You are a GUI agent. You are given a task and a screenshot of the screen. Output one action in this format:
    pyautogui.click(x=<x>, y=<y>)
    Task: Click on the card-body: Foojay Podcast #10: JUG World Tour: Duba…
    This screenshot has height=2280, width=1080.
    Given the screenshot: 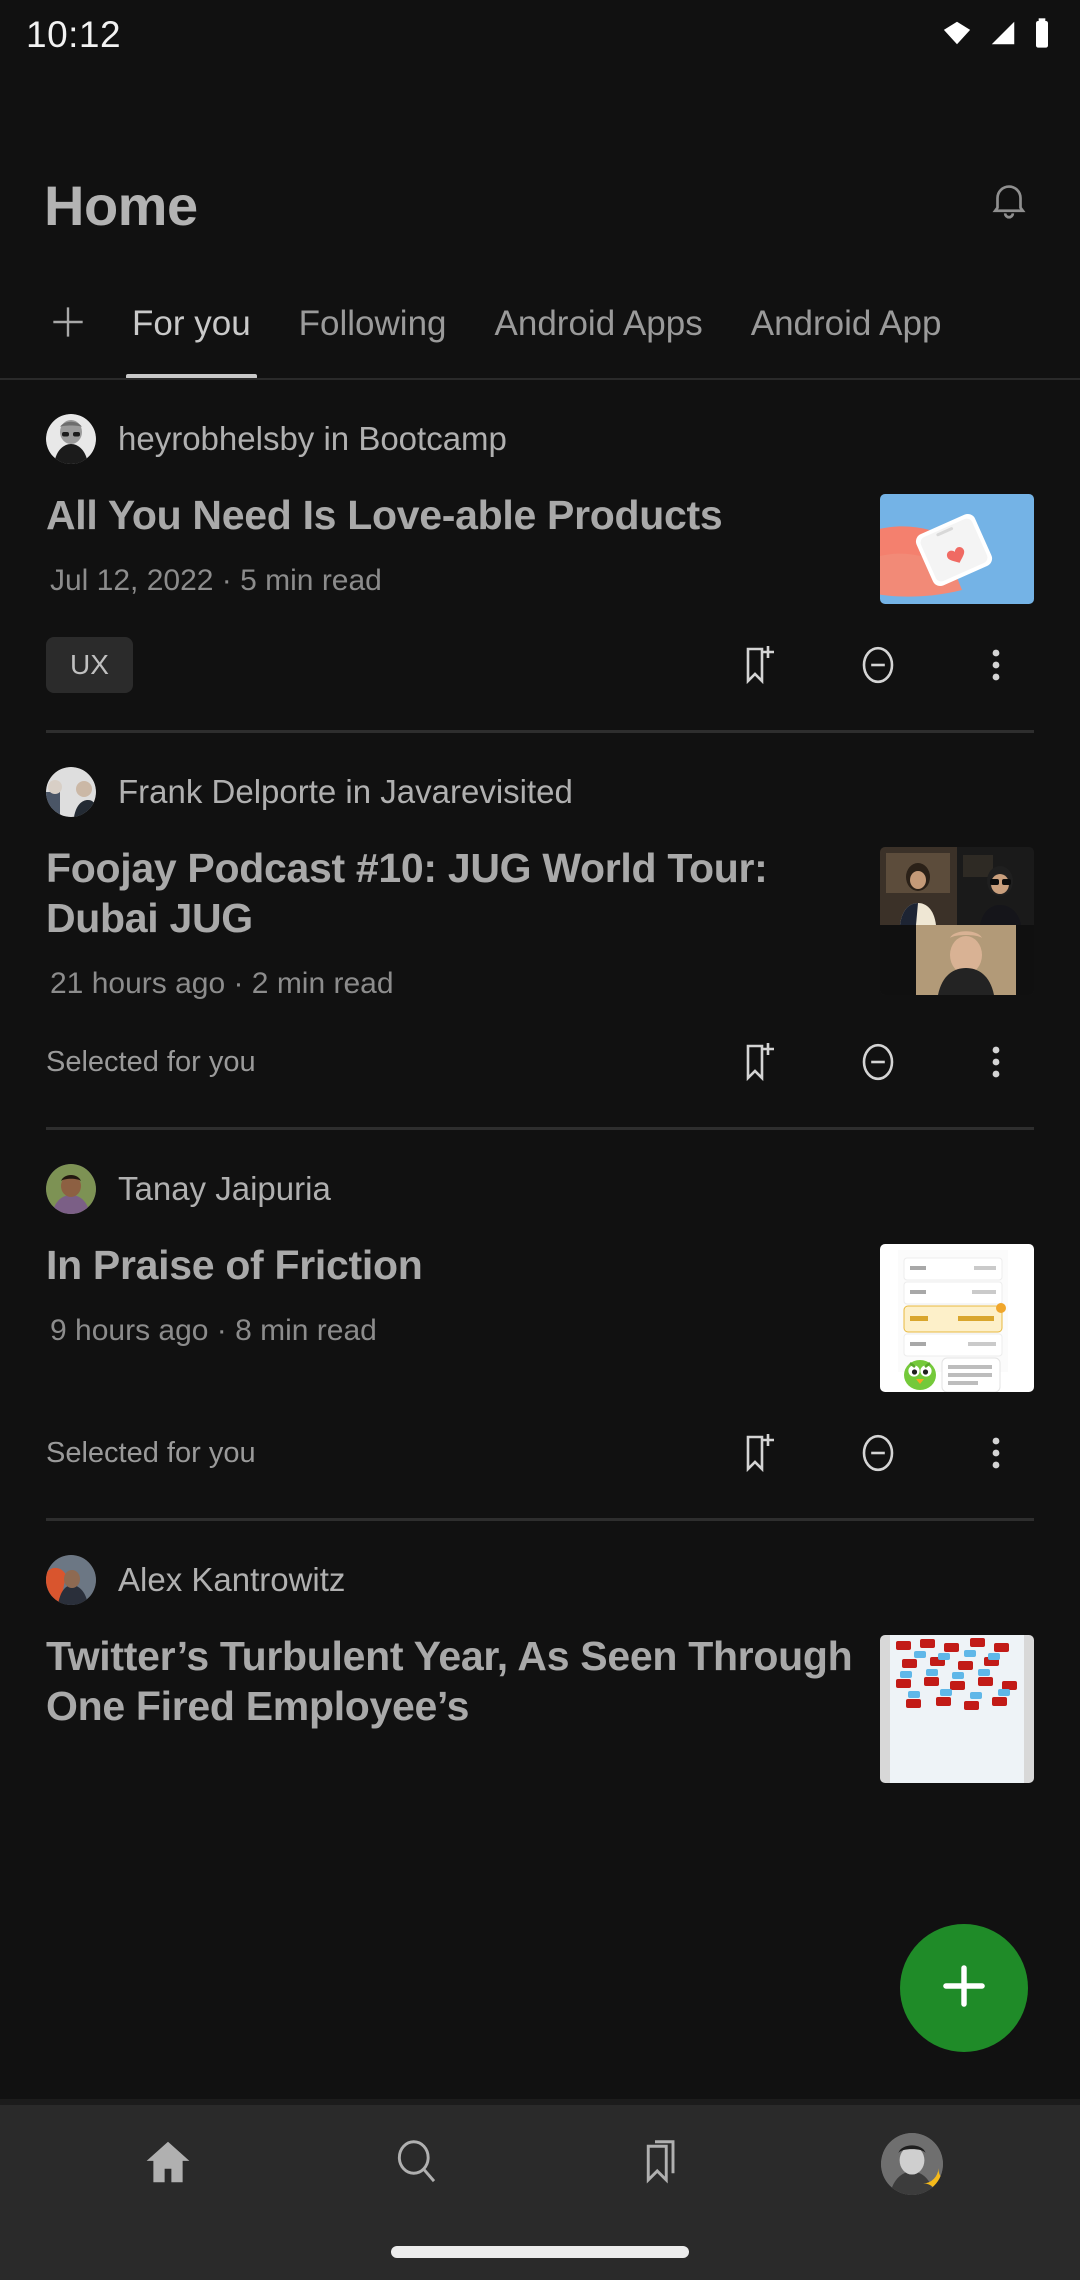 What is the action you would take?
    pyautogui.click(x=540, y=922)
    